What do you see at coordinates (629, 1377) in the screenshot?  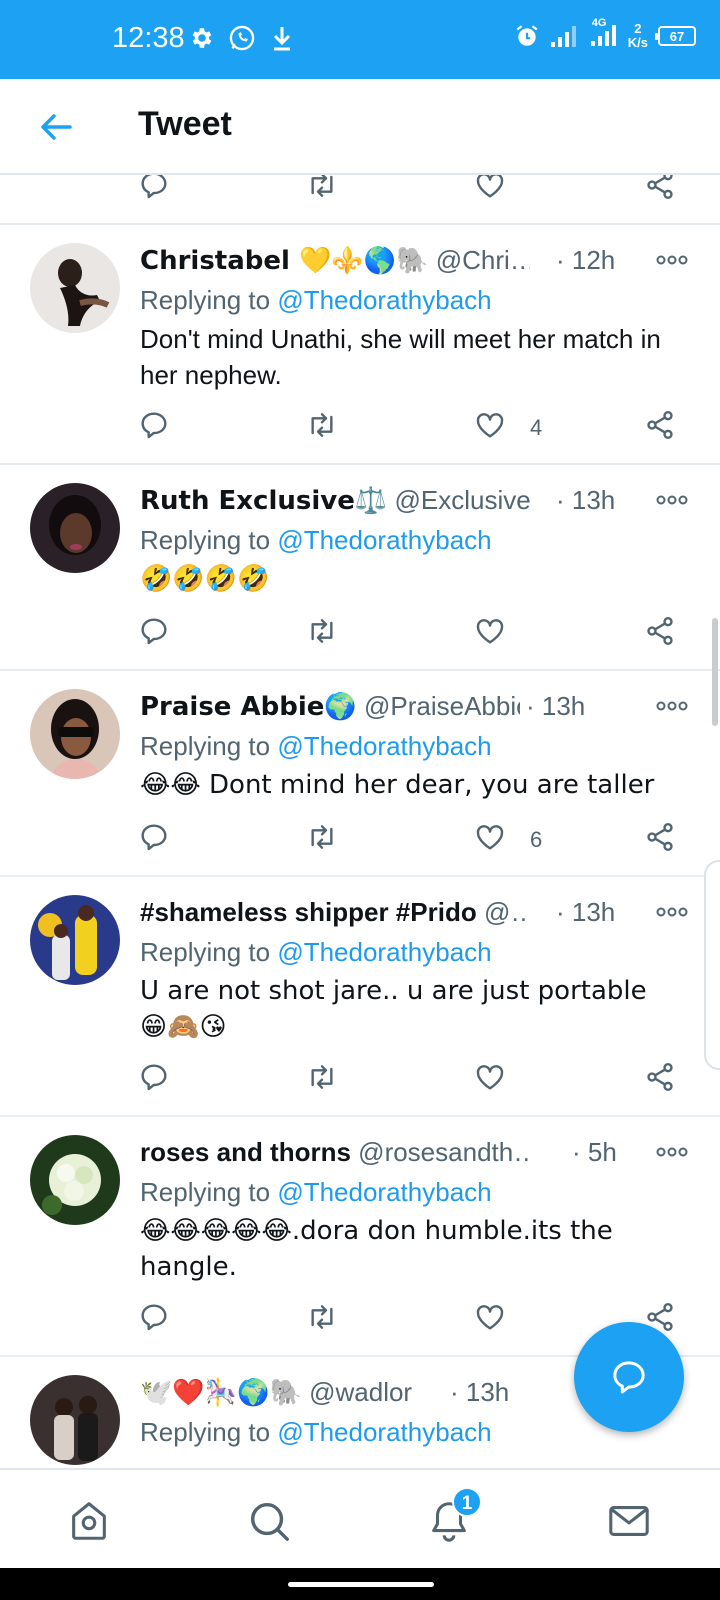 I see `compose-reply-button` at bounding box center [629, 1377].